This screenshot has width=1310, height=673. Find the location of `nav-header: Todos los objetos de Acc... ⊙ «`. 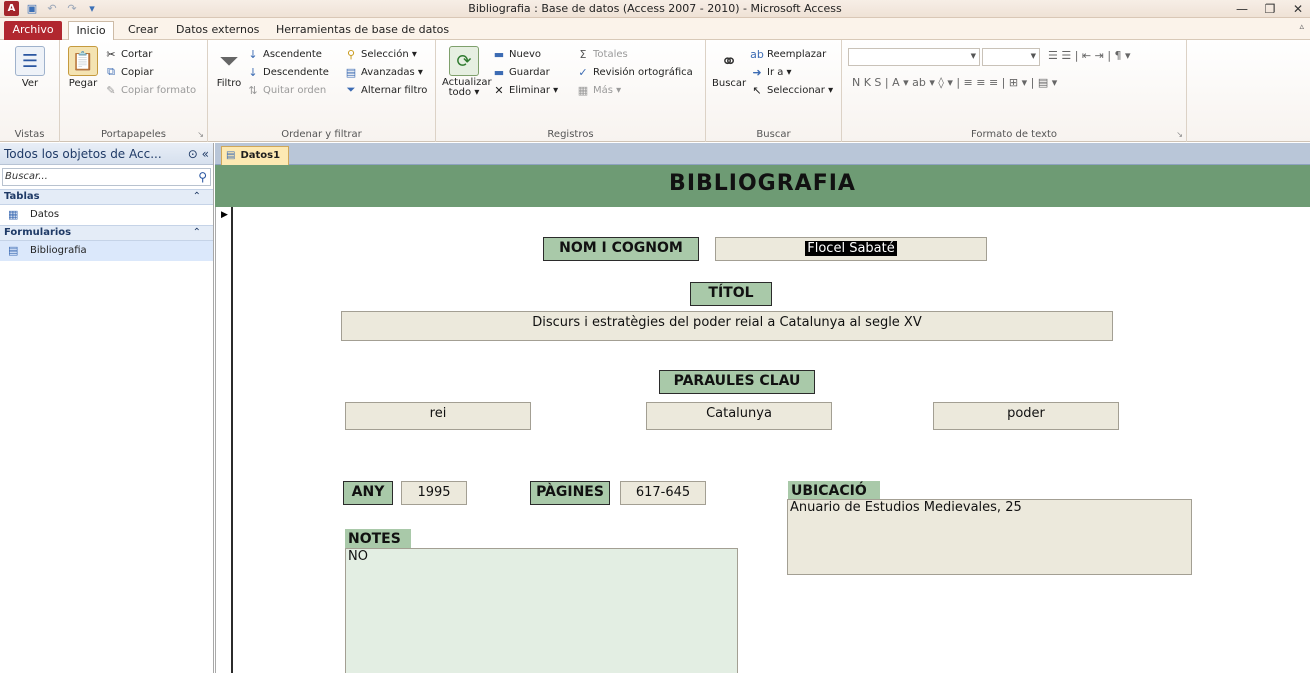

nav-header: Todos los objetos de Acc... ⊙ « is located at coordinates (106, 154).